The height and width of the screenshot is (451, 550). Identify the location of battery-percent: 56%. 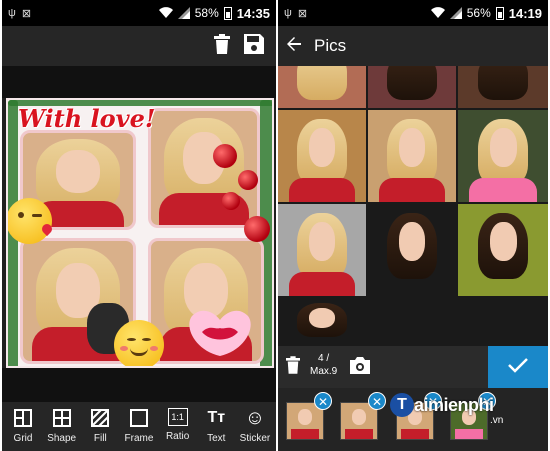
(478, 13).